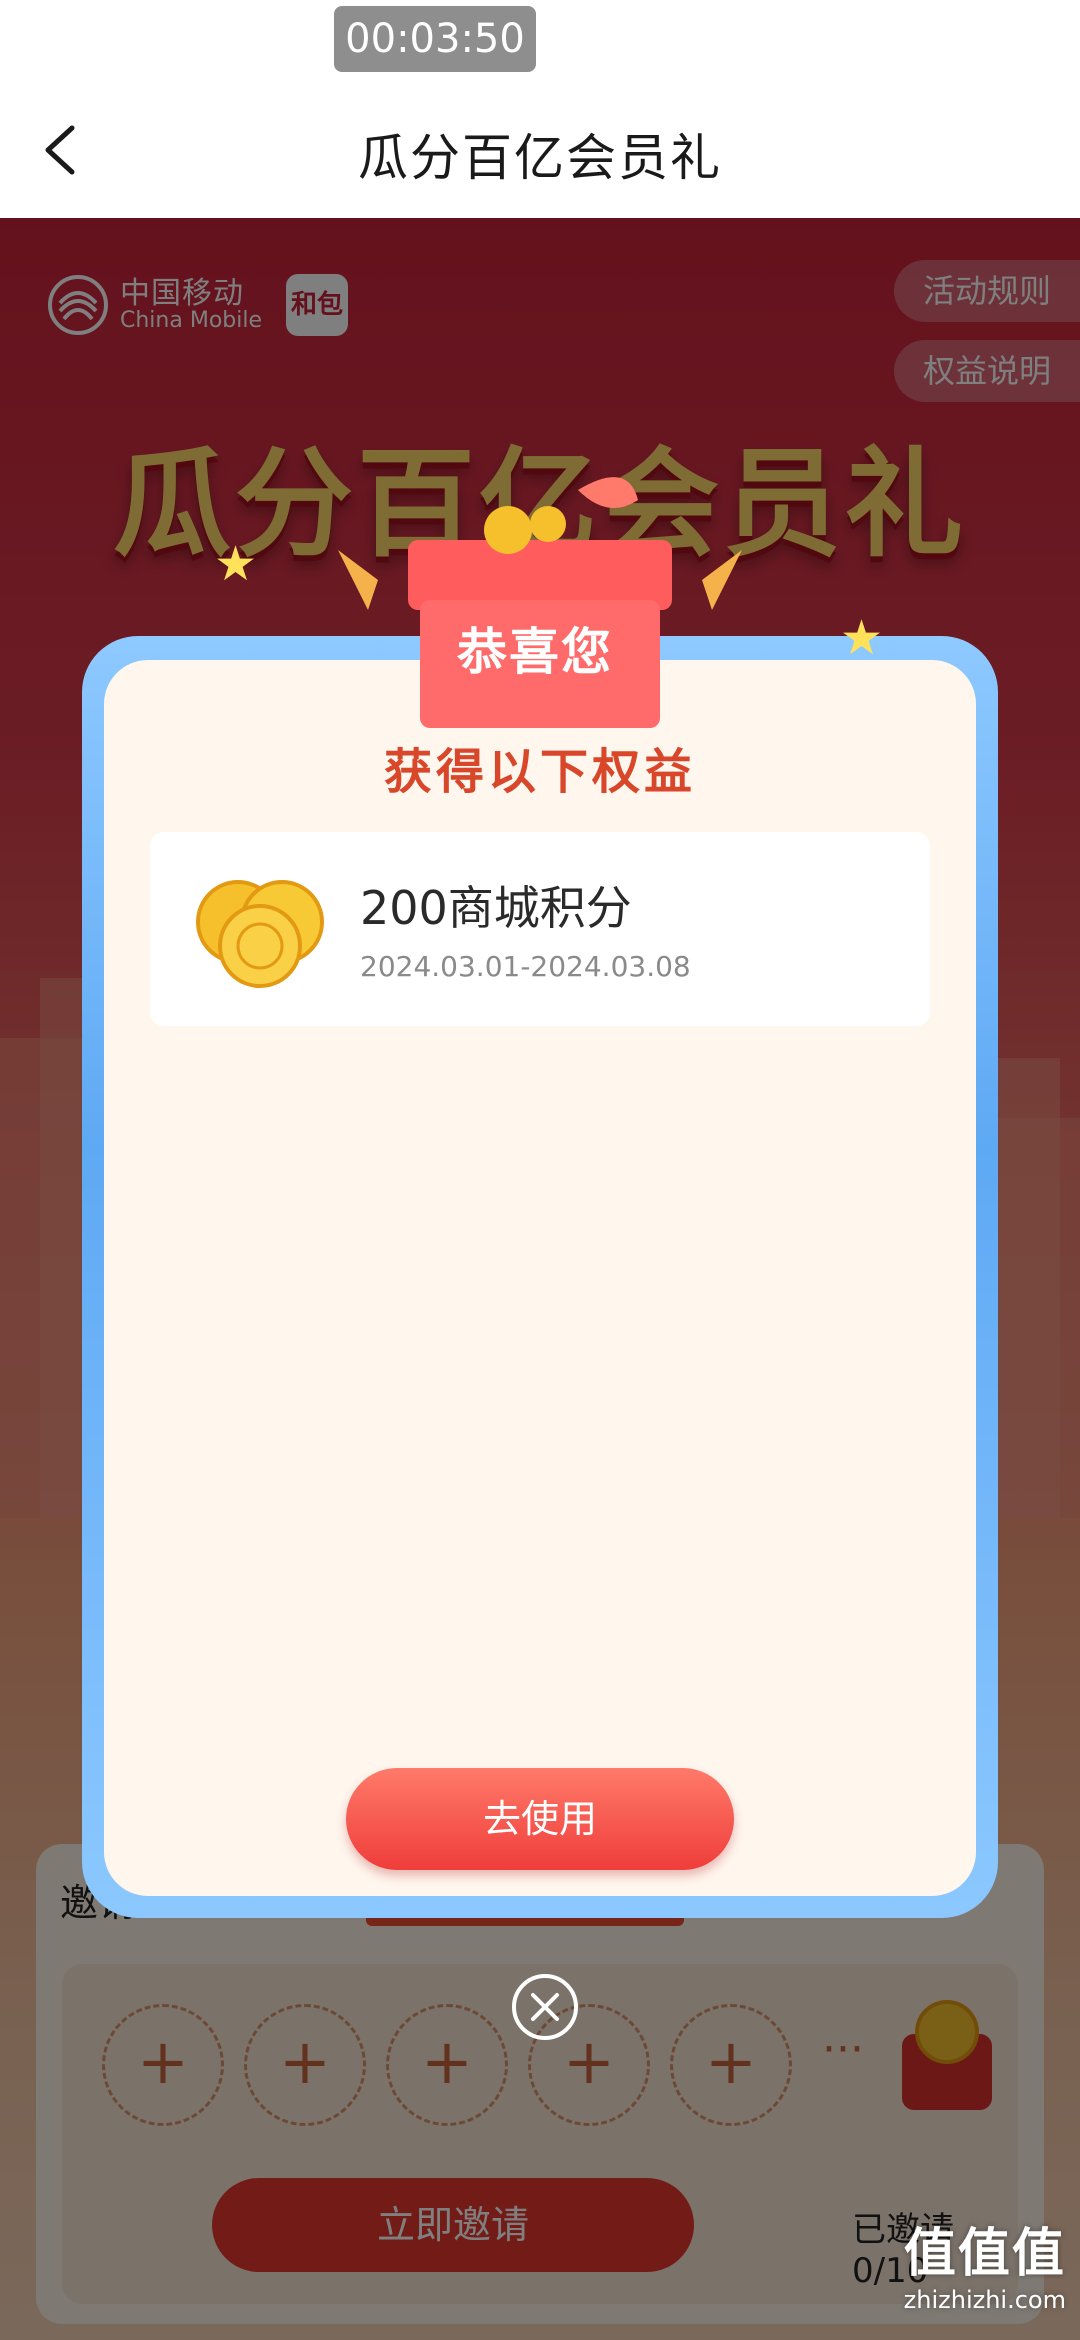 This screenshot has width=1080, height=2340. I want to click on reward-name: 200商城积分, so click(496, 908).